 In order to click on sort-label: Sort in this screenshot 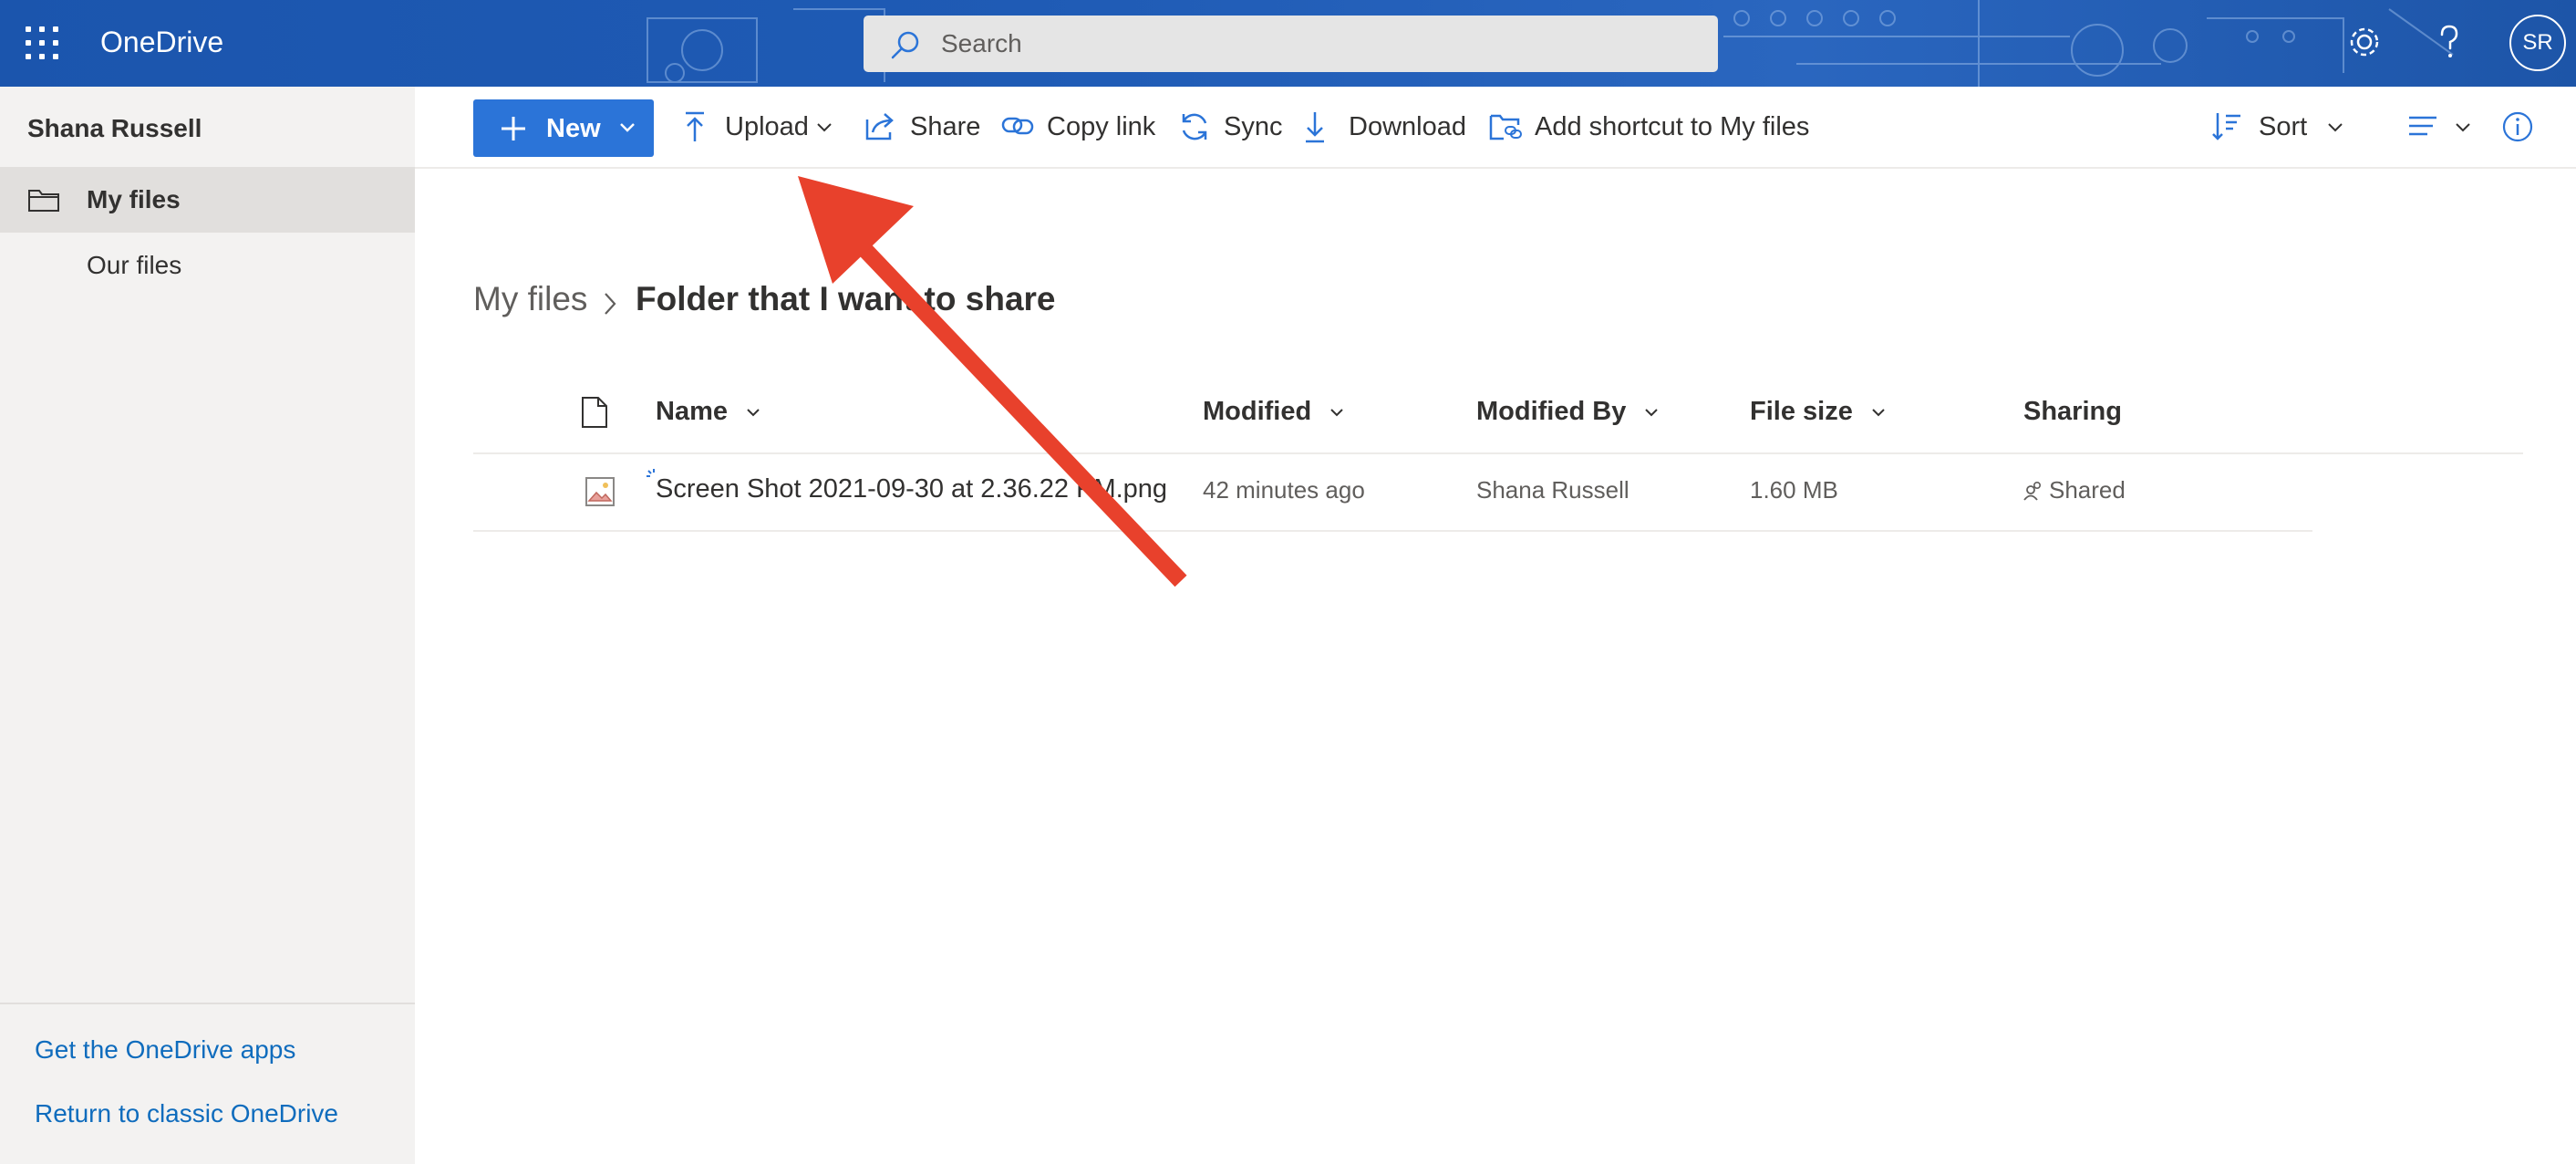, I will do `click(2283, 127)`.